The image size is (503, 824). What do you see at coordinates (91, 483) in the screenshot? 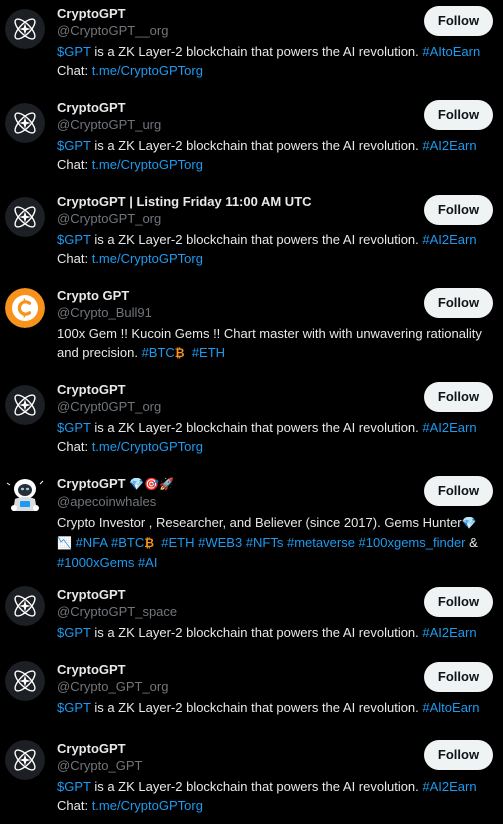
I see `account-name-text: CryptoGPT` at bounding box center [91, 483].